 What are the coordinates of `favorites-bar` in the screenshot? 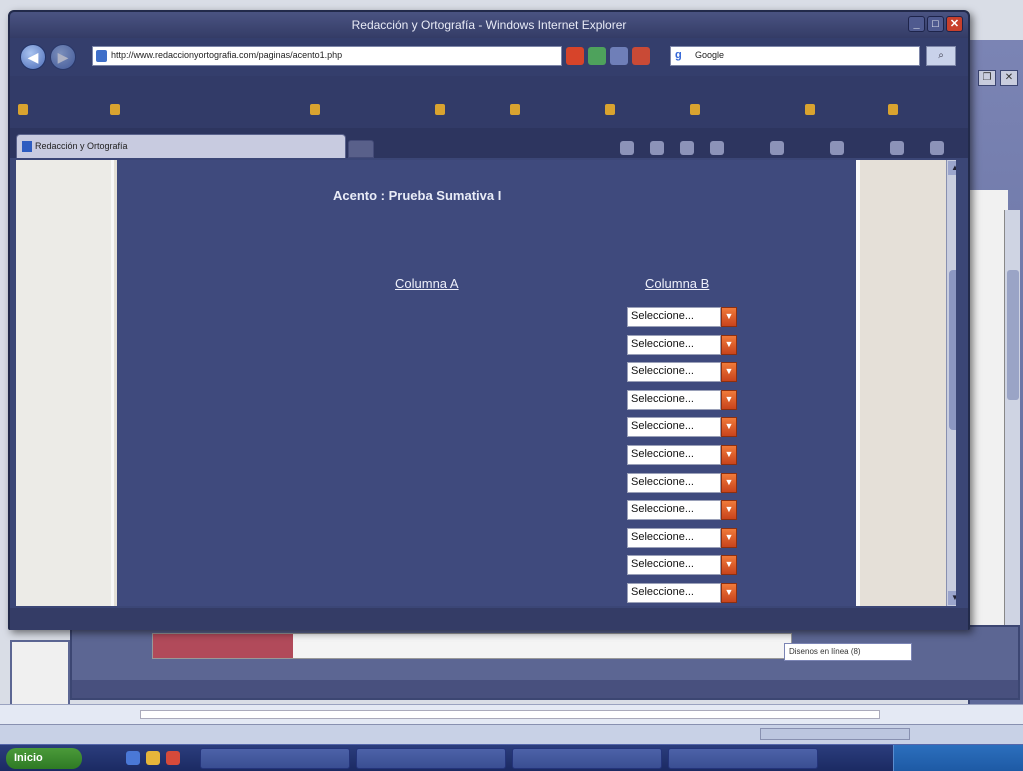 It's located at (489, 111).